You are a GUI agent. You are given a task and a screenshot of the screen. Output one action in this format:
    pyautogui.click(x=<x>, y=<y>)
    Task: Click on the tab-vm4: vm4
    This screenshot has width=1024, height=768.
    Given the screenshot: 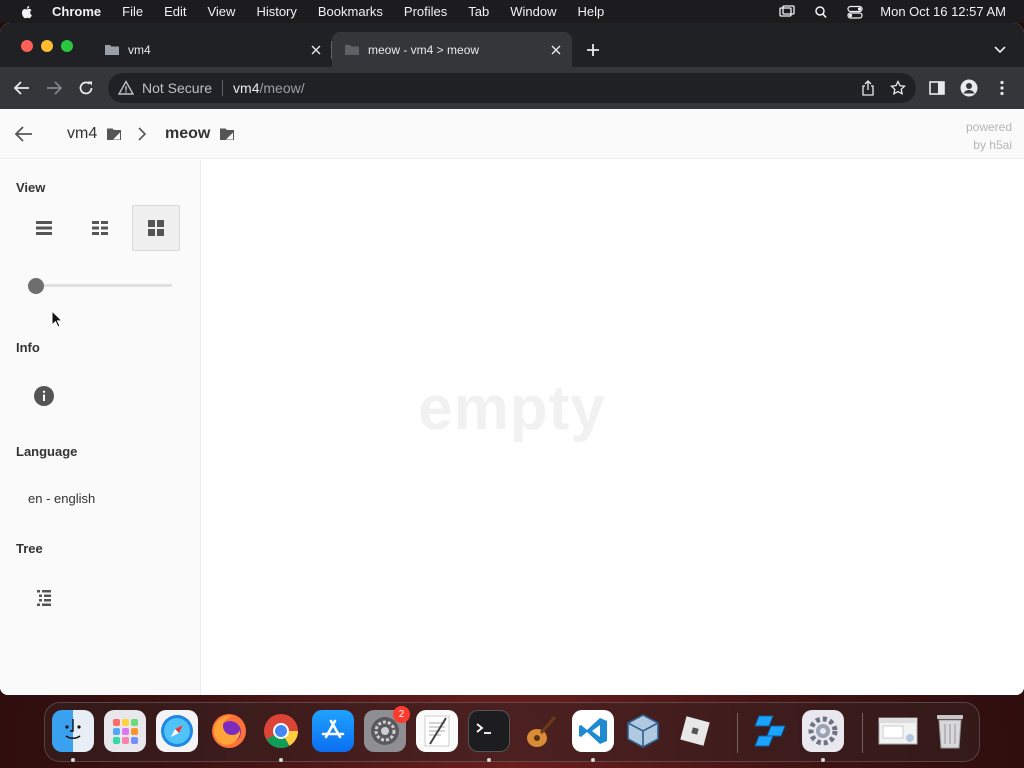 What is the action you would take?
    pyautogui.click(x=212, y=49)
    